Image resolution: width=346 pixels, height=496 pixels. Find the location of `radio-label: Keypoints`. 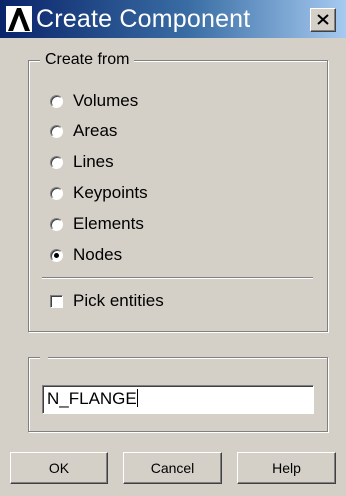

radio-label: Keypoints is located at coordinates (110, 192).